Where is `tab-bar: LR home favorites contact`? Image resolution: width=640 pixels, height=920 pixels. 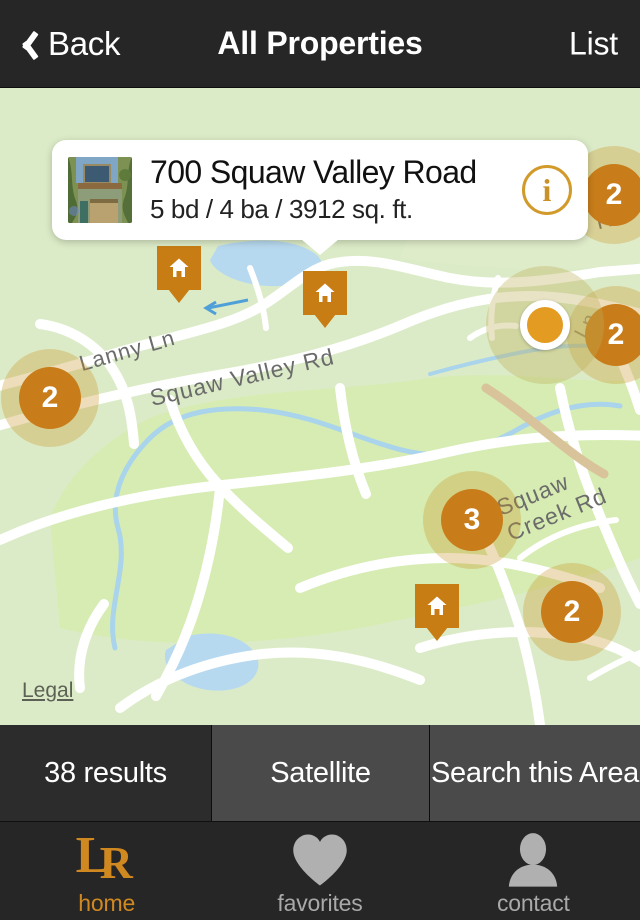 tab-bar: LR home favorites contact is located at coordinates (320, 871).